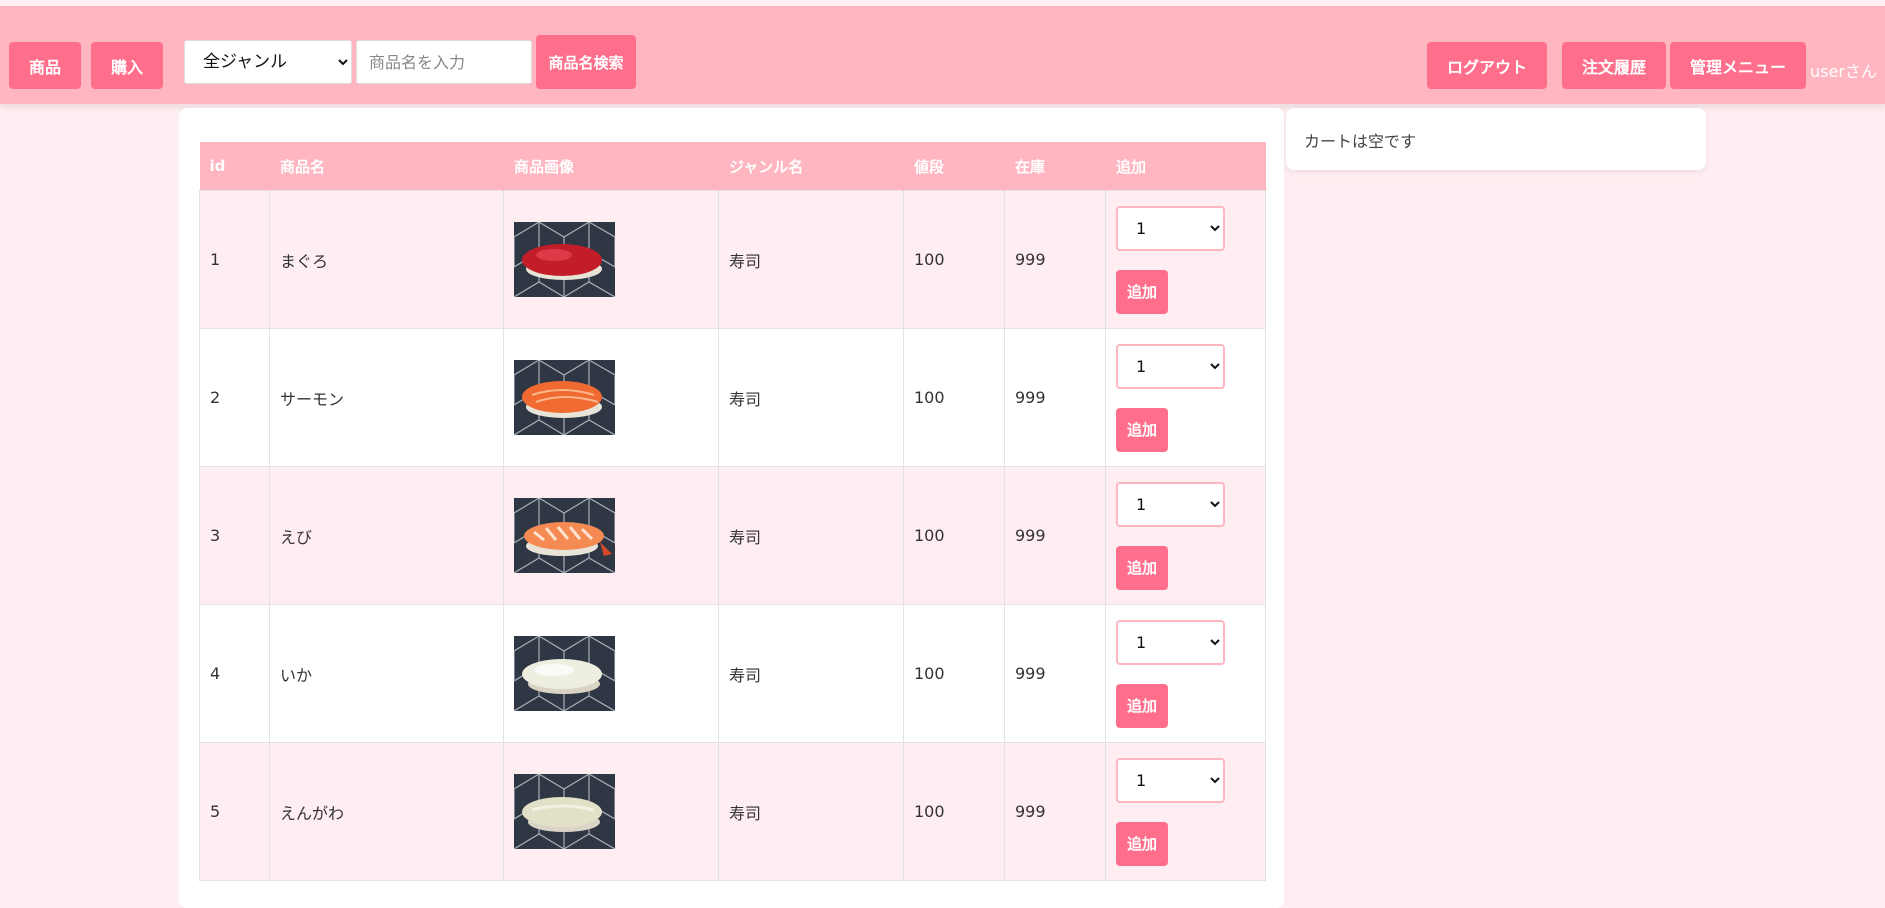  What do you see at coordinates (954, 166) in the screenshot?
I see `header-price: 値段` at bounding box center [954, 166].